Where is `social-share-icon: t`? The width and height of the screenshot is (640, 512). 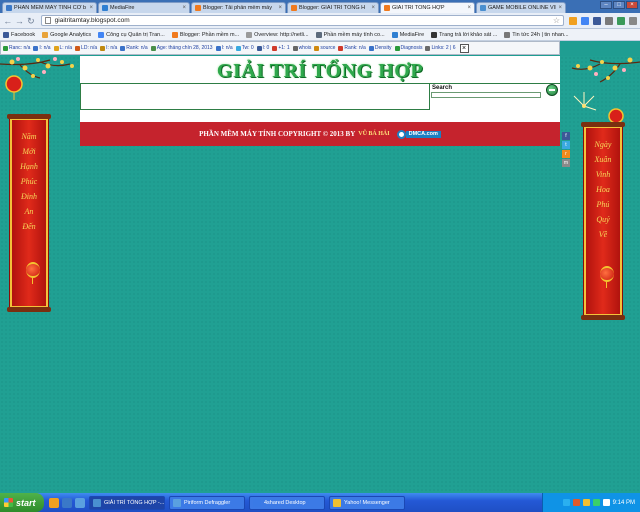 social-share-icon: t is located at coordinates (566, 145).